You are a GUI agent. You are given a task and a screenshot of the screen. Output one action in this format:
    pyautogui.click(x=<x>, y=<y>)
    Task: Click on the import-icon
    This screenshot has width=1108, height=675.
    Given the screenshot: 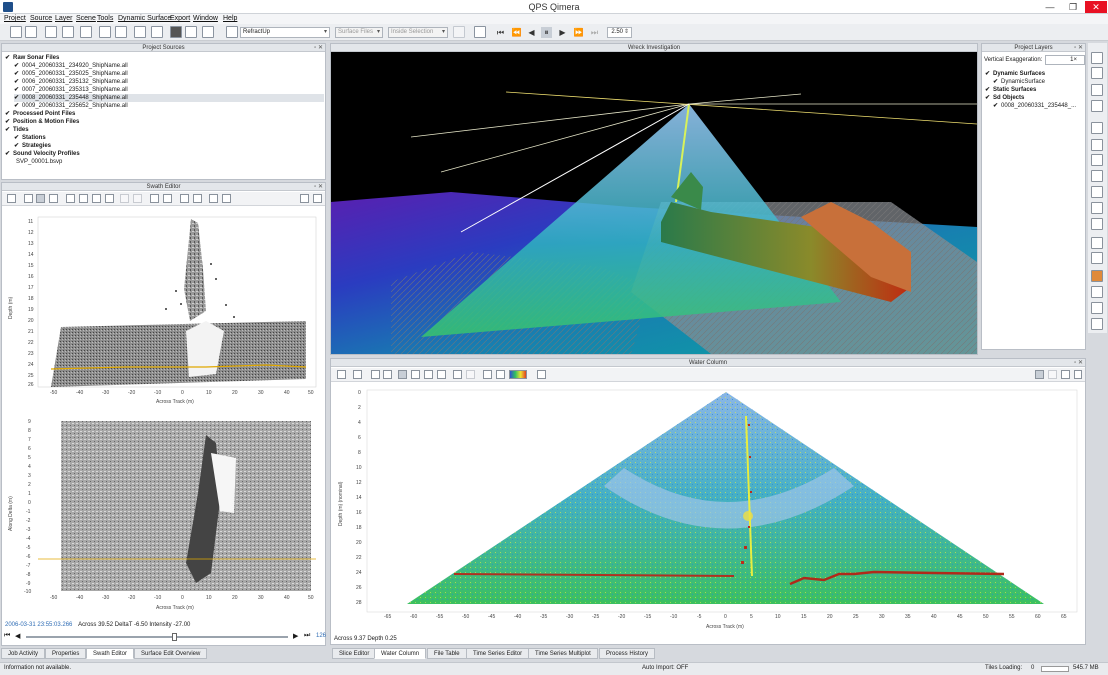 What is the action you would take?
    pyautogui.click(x=68, y=32)
    